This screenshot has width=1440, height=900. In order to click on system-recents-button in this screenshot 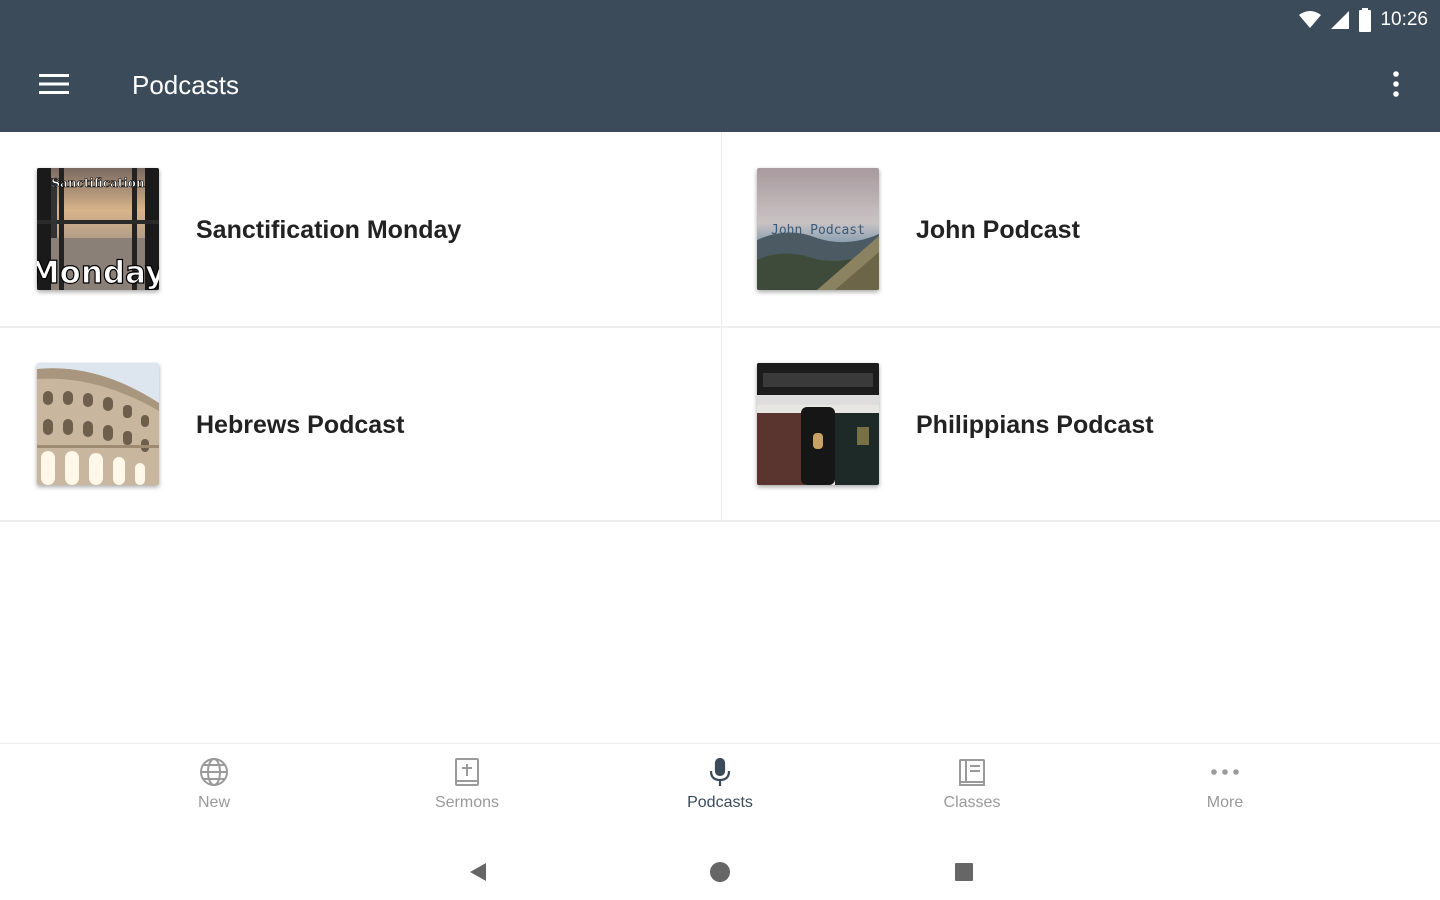, I will do `click(964, 872)`.